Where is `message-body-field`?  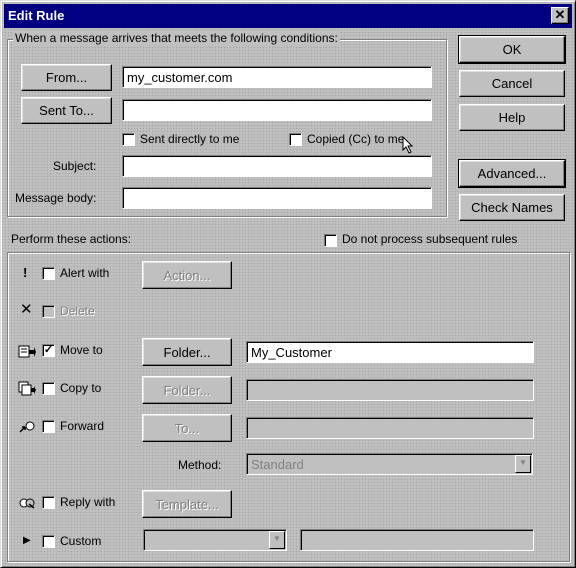
message-body-field is located at coordinates (277, 198).